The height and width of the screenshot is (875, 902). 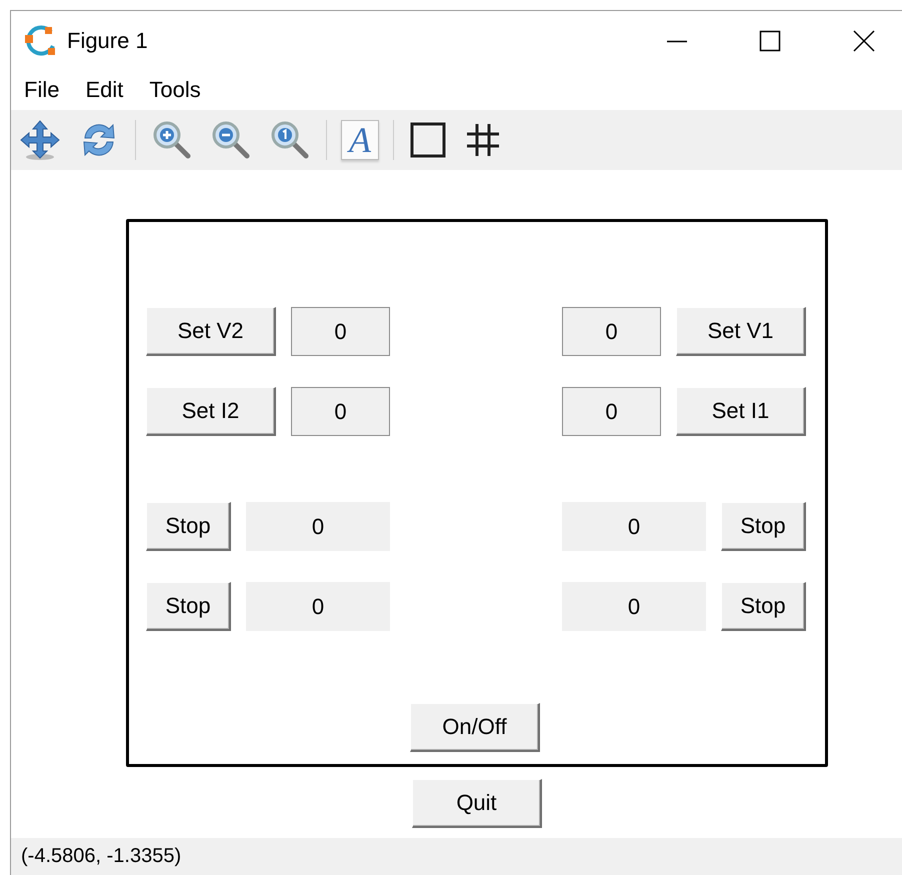 I want to click on set-button: Set V2, so click(x=211, y=331).